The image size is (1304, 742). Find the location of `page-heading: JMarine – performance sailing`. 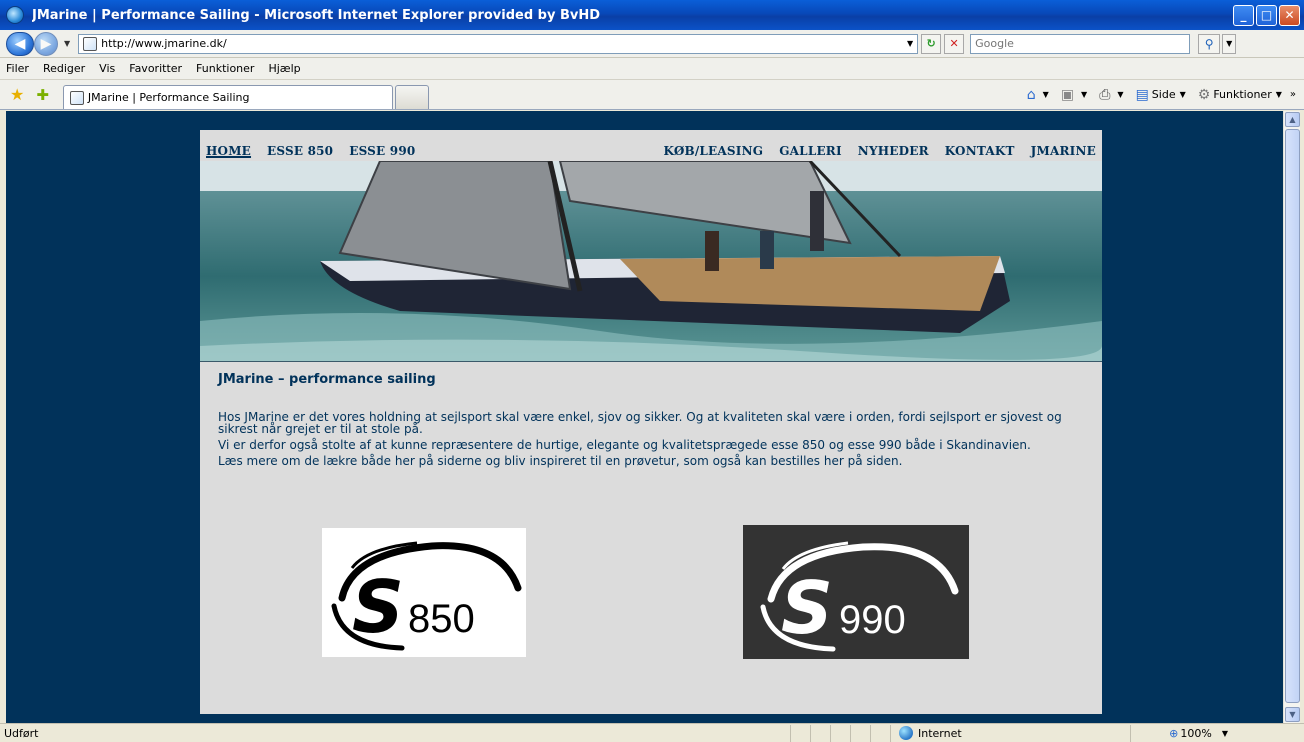

page-heading: JMarine – performance sailing is located at coordinates (327, 379).